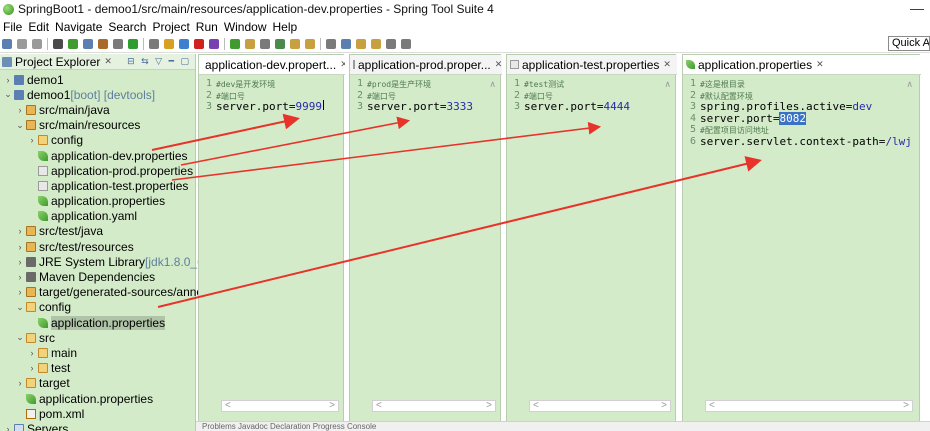  I want to click on menu-project: Project, so click(170, 27).